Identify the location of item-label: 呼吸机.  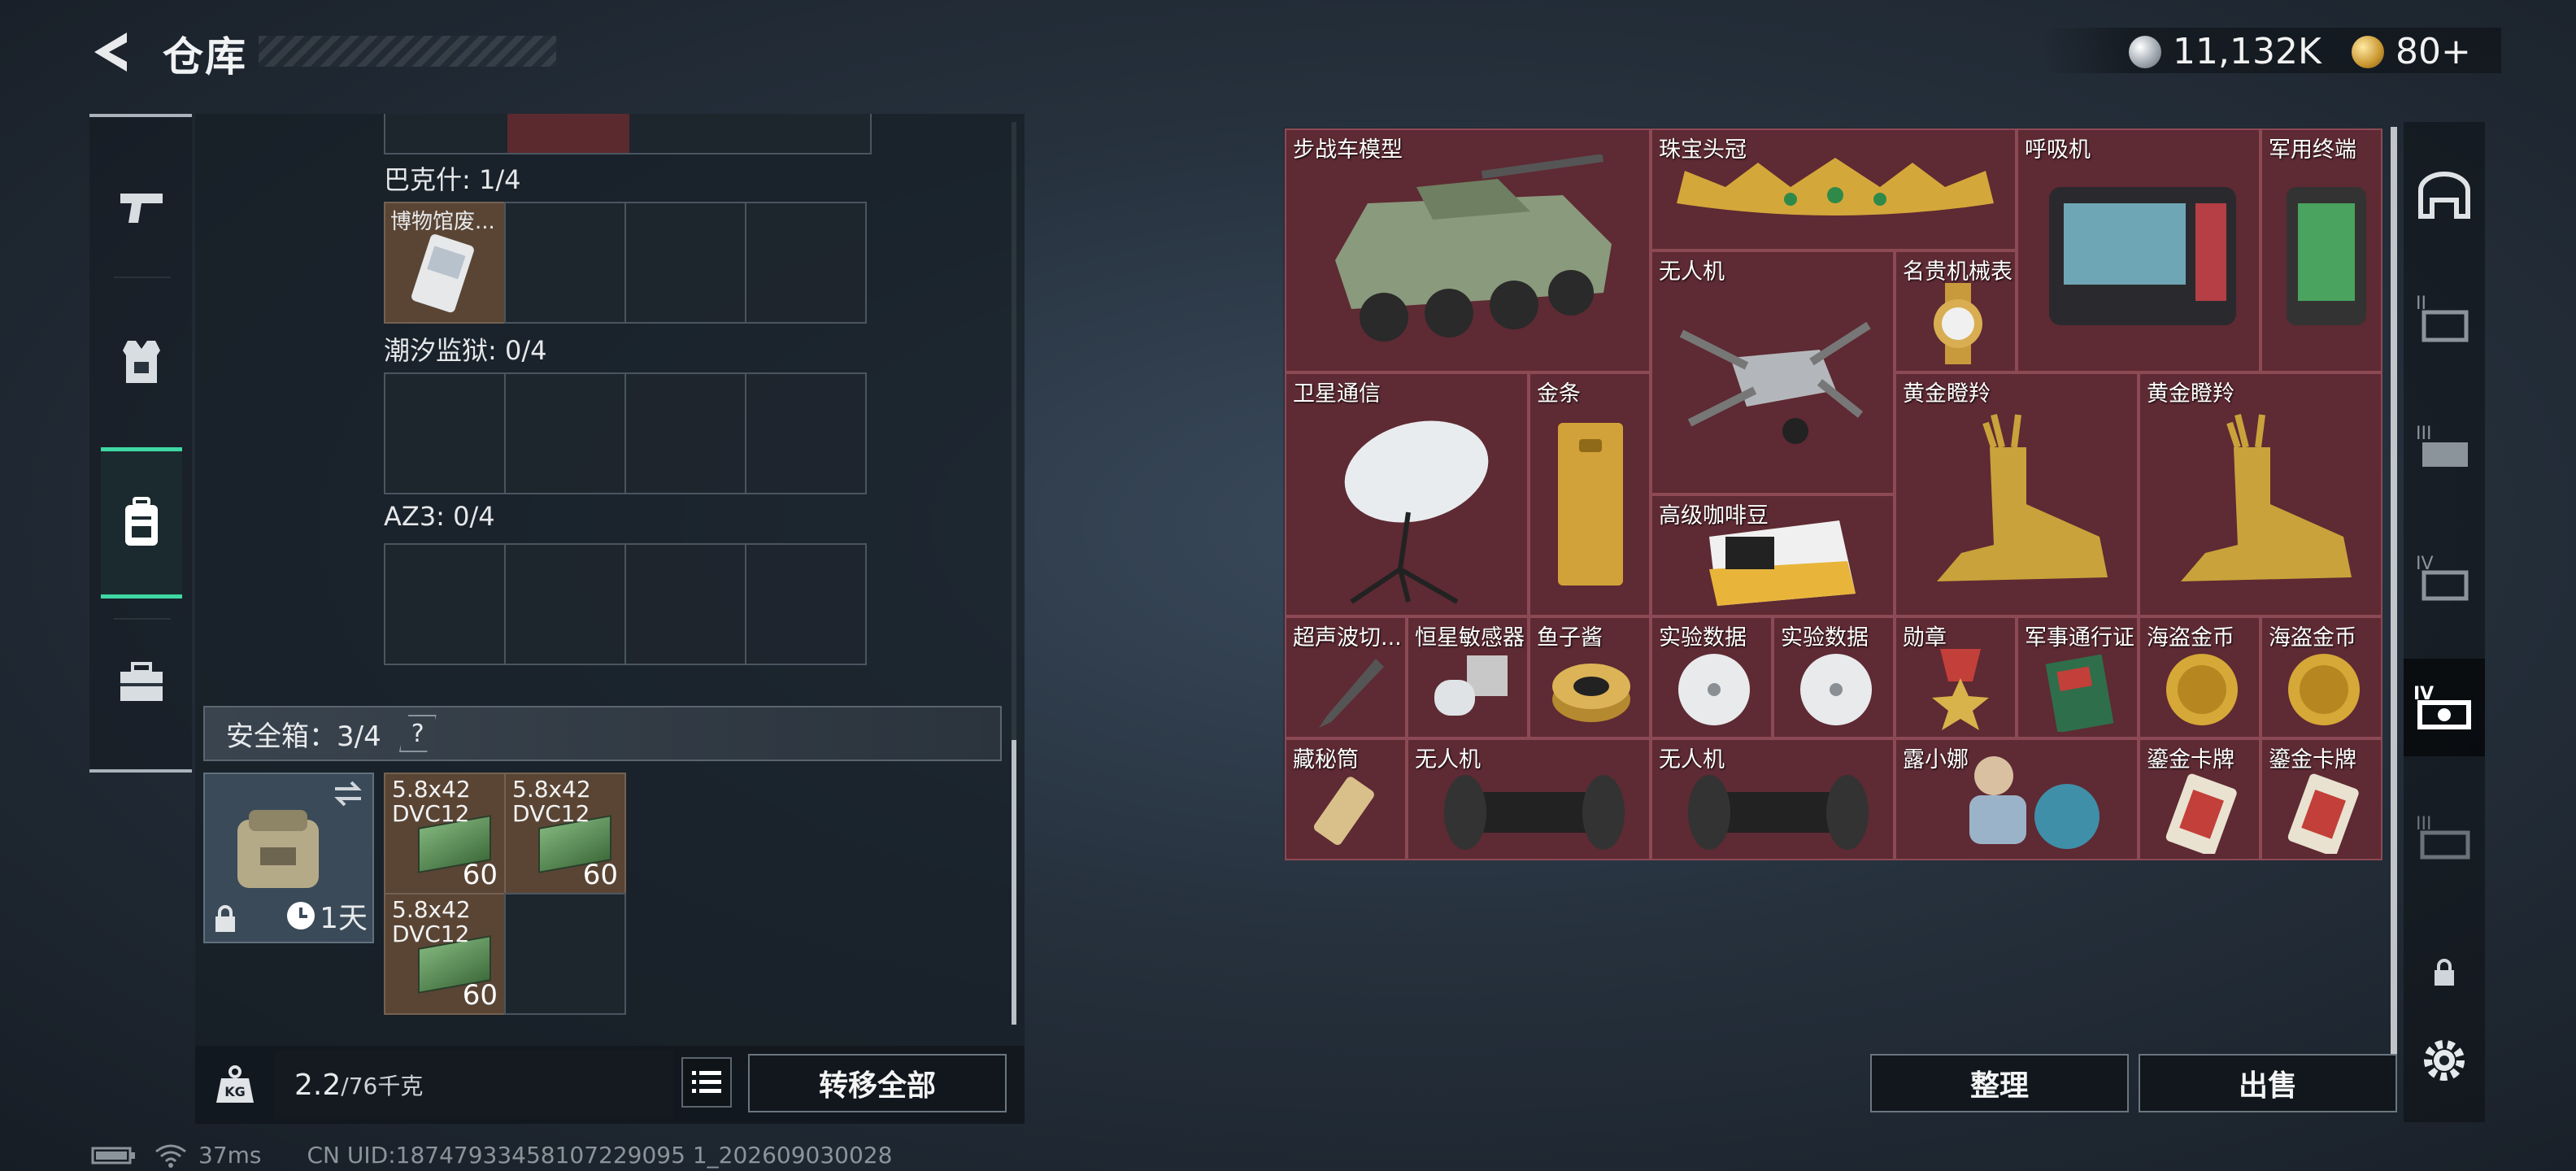
(2058, 150).